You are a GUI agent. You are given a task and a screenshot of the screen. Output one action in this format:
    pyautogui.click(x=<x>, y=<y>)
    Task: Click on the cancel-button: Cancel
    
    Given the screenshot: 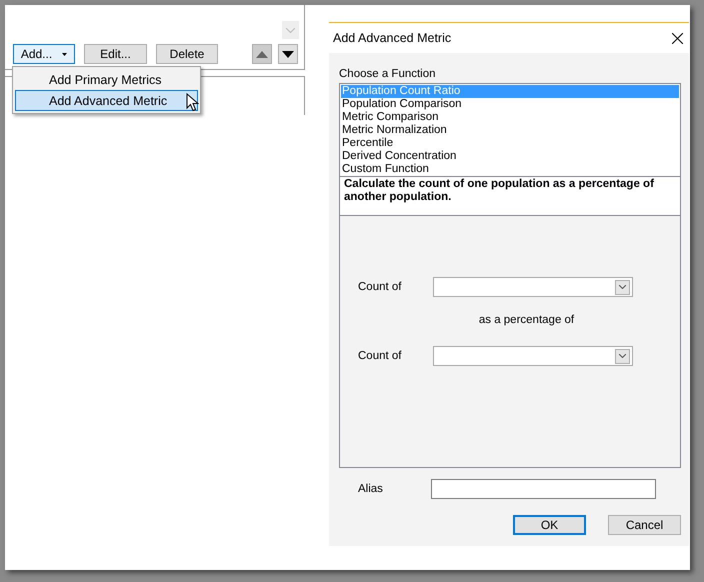 What is the action you would take?
    pyautogui.click(x=644, y=525)
    